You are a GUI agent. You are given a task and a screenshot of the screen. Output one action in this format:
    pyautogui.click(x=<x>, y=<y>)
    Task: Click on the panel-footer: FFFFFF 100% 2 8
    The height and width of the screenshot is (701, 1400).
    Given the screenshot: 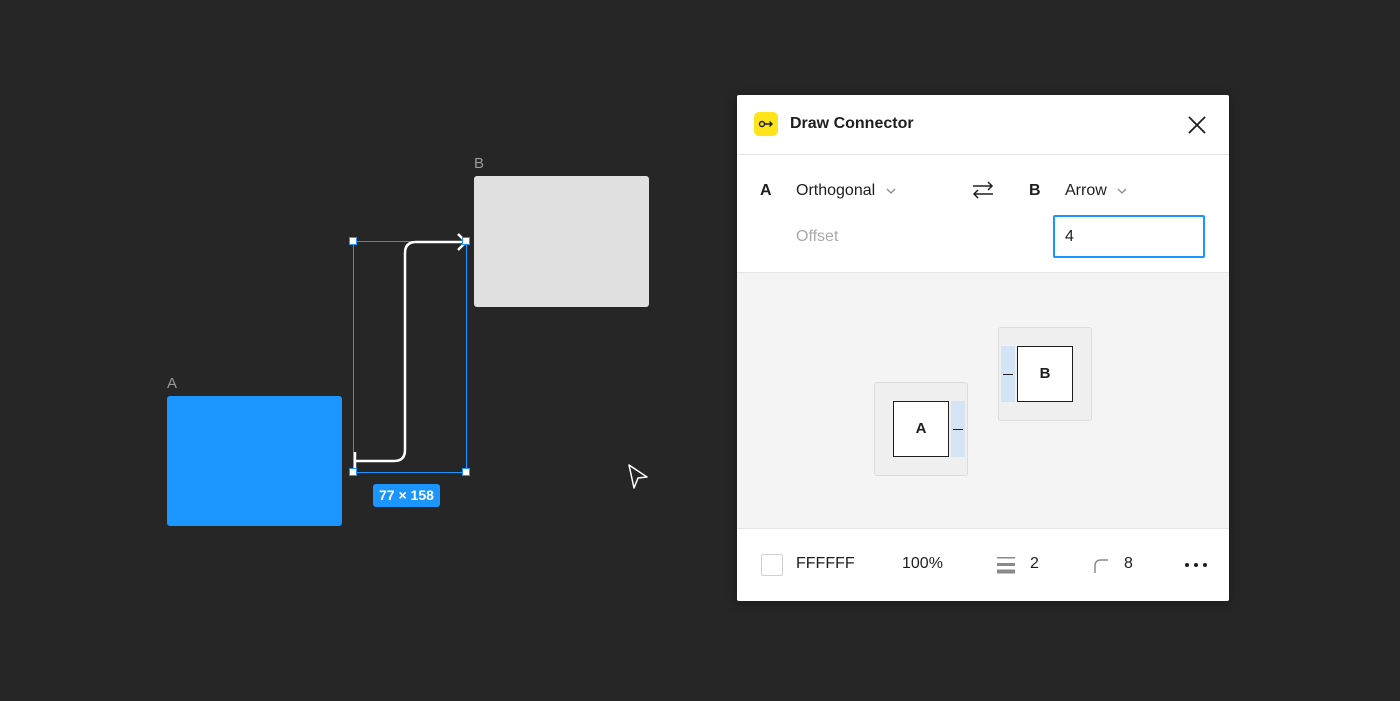 What is the action you would take?
    pyautogui.click(x=983, y=565)
    